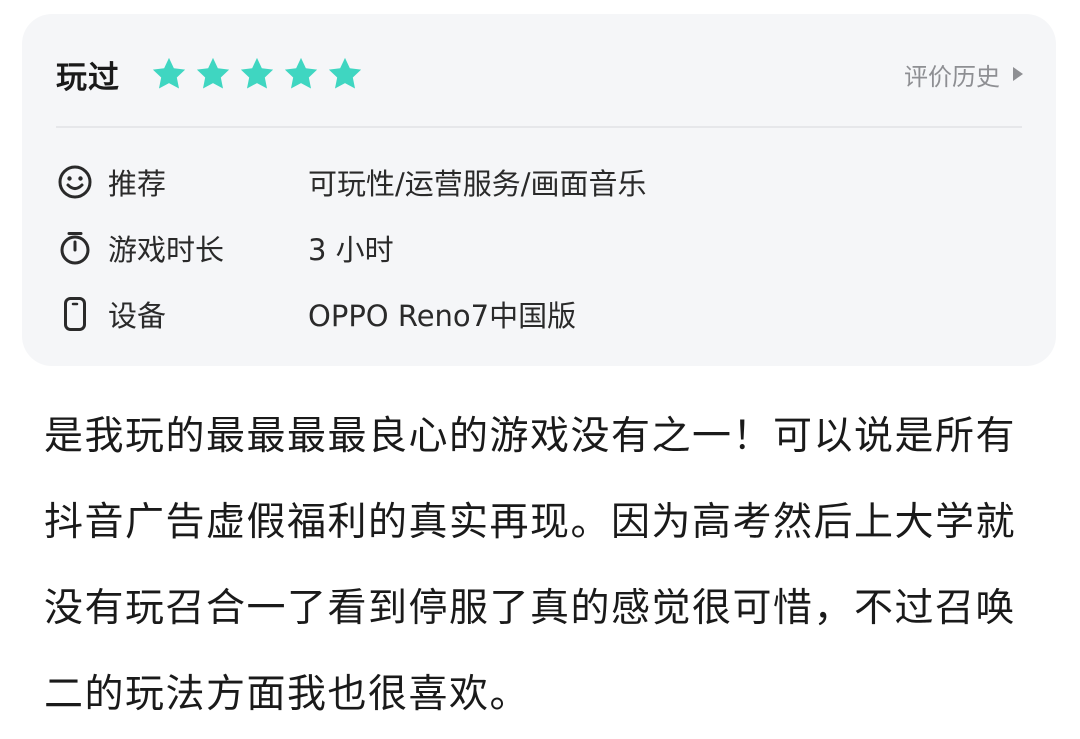  I want to click on playtime-row: 游戏时长 3 小时, so click(539, 248).